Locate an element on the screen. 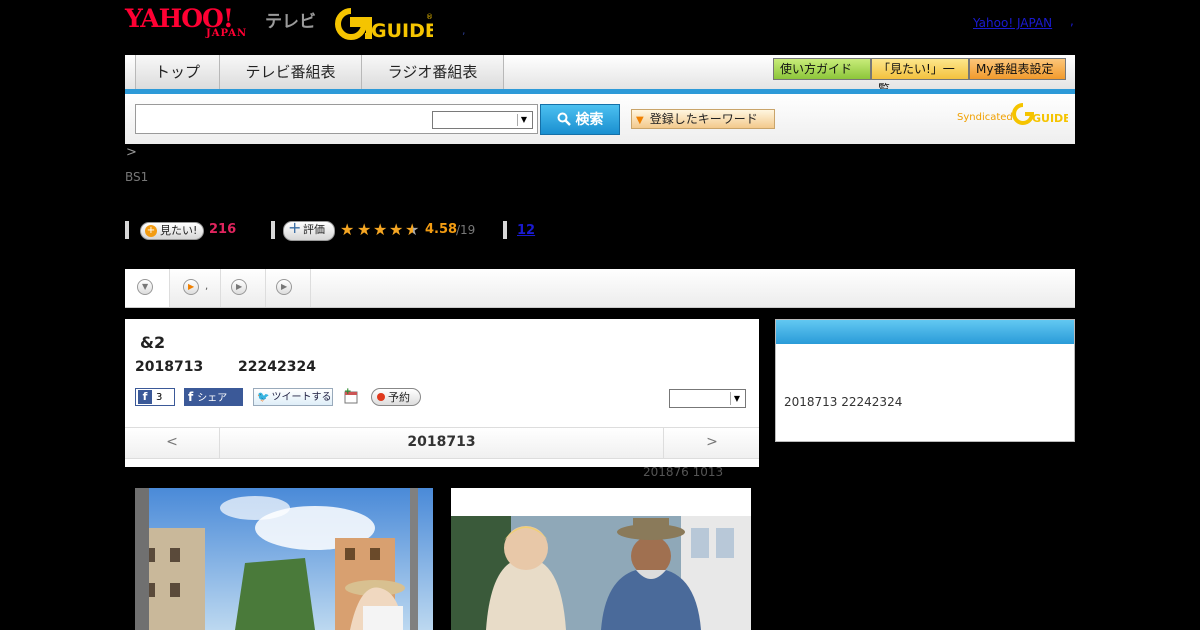 The width and height of the screenshot is (1200, 630). svg-text: GUIDE is located at coordinates (1050, 118).